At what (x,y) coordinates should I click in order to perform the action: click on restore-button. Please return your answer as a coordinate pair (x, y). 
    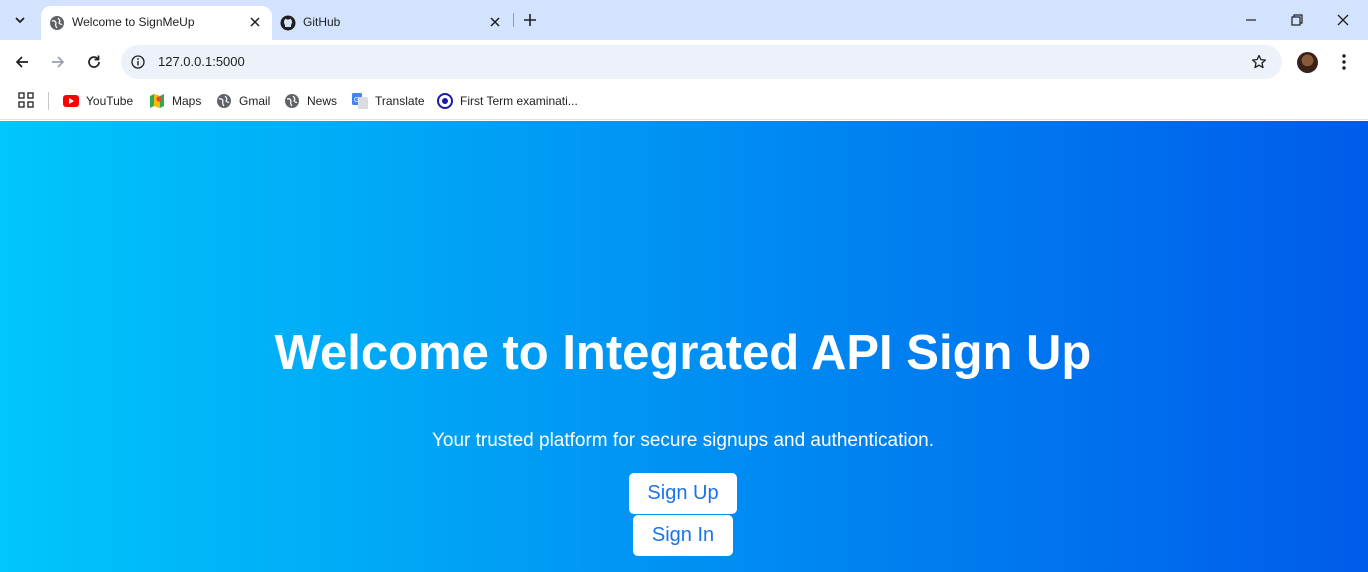
    Looking at the image, I should click on (1297, 20).